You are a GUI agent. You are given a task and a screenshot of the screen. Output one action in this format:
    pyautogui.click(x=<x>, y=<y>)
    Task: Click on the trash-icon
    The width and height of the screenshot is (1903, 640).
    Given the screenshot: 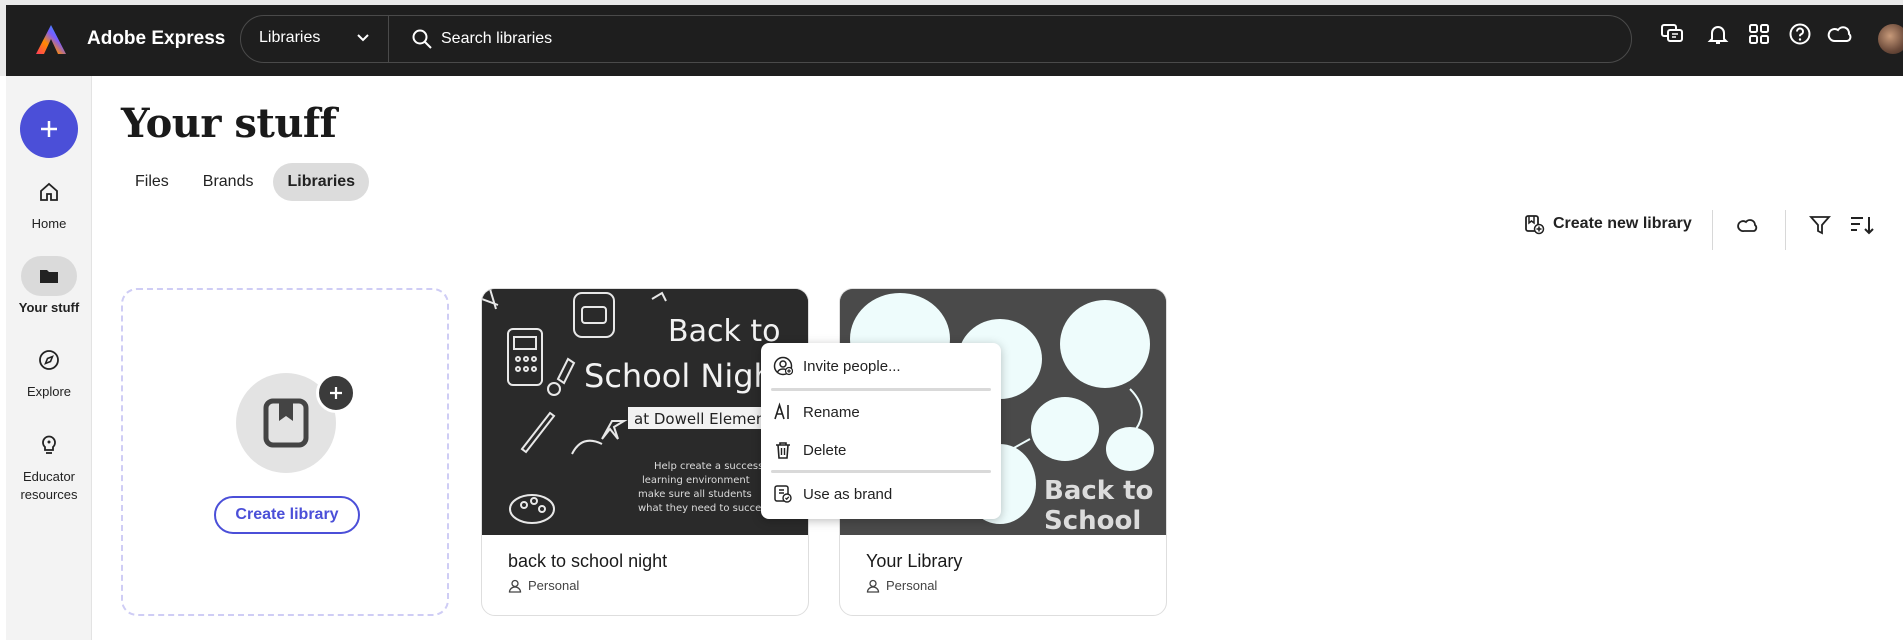 What is the action you would take?
    pyautogui.click(x=783, y=450)
    